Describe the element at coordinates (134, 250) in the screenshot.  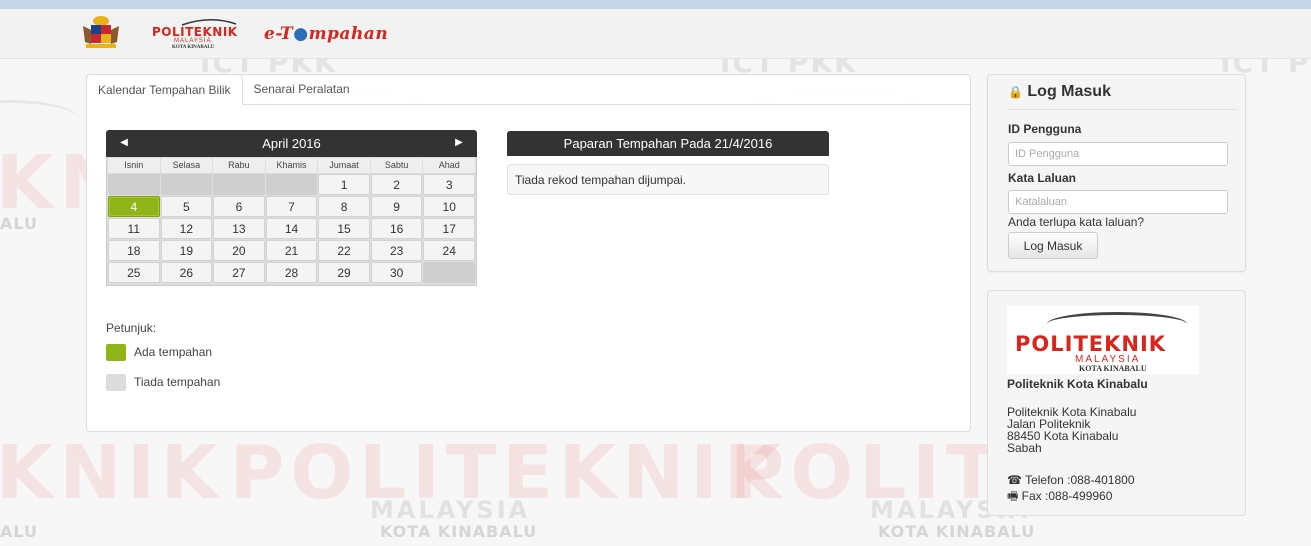
I see `calendar-day-18: 18` at that location.